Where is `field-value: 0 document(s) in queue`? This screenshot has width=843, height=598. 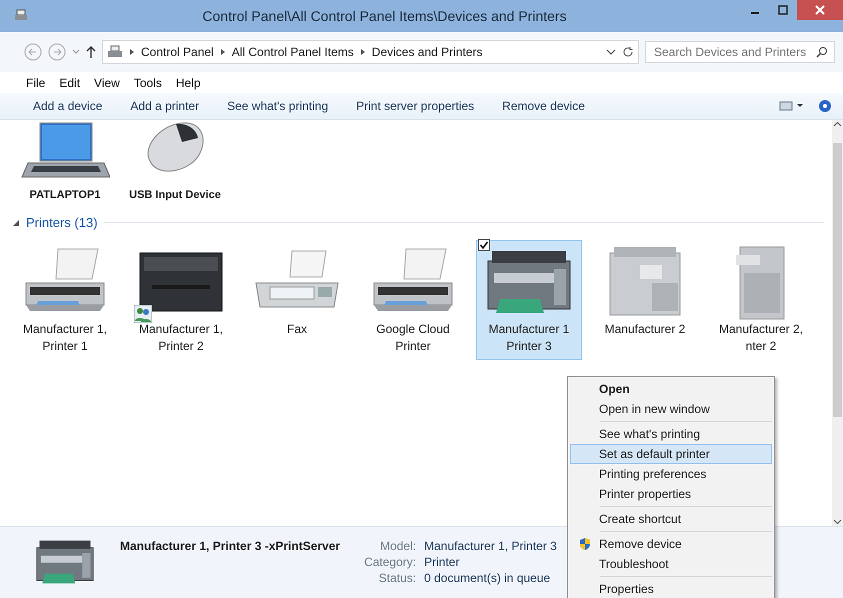 field-value: 0 document(s) in queue is located at coordinates (488, 578).